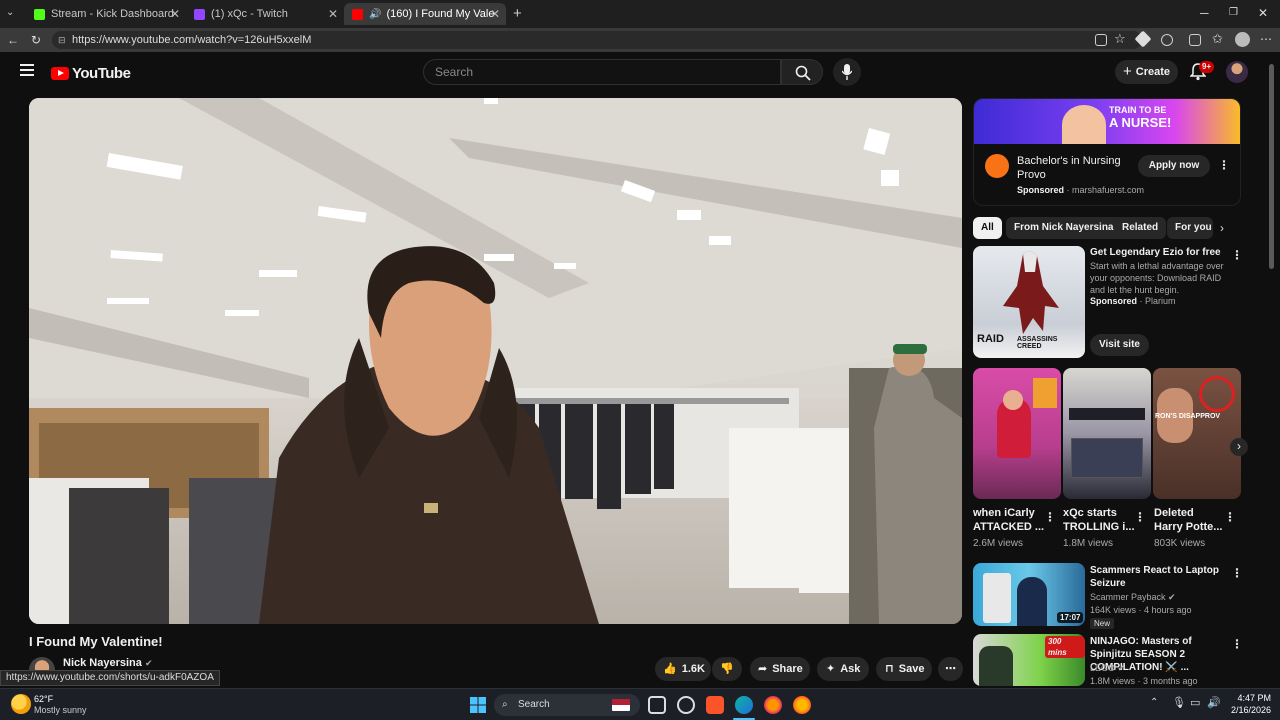  What do you see at coordinates (1248, 710) in the screenshot?
I see `clock-date: 2/16/2026` at bounding box center [1248, 710].